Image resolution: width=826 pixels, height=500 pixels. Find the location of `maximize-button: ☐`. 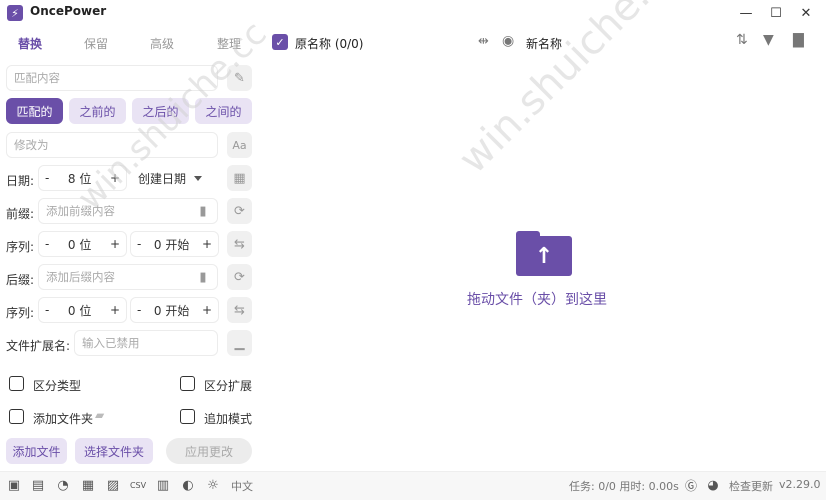

maximize-button: ☐ is located at coordinates (776, 13).